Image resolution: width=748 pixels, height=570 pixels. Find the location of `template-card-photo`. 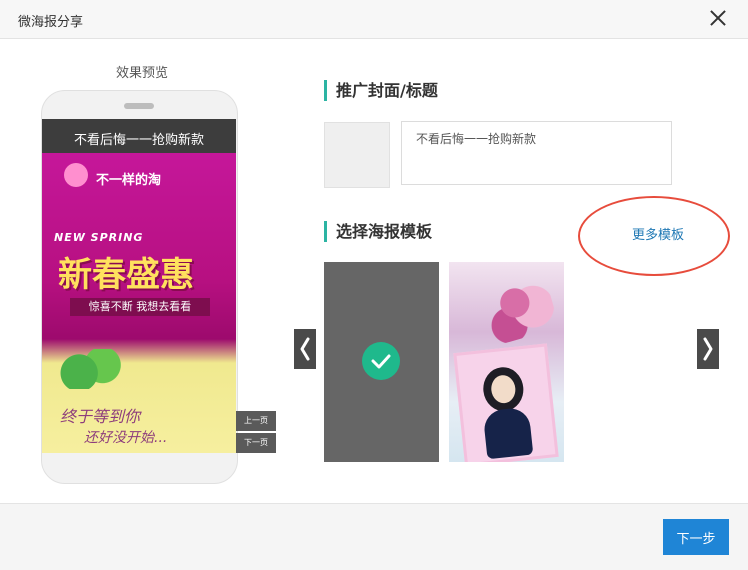

template-card-photo is located at coordinates (506, 362).